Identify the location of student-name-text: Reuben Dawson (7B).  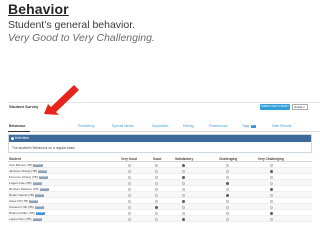
(24, 189).